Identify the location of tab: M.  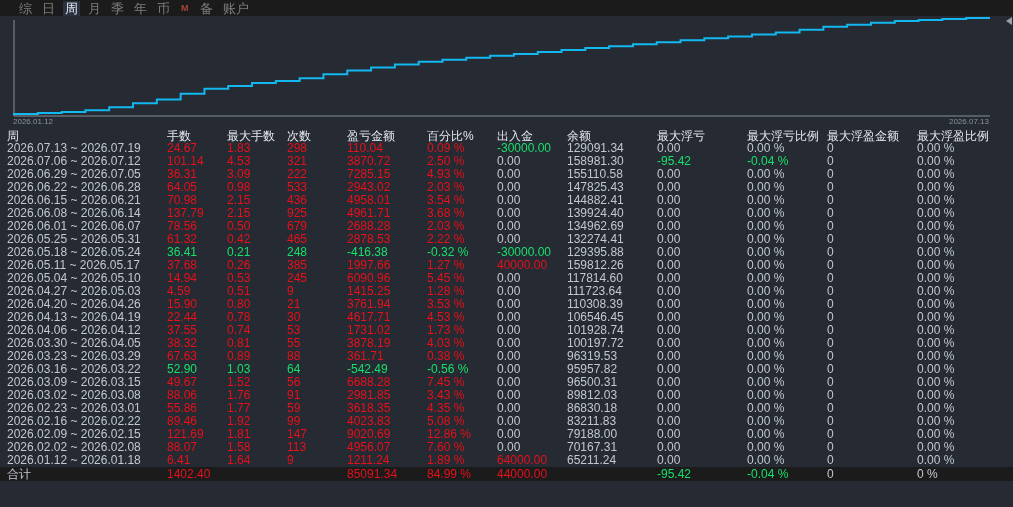
(185, 8).